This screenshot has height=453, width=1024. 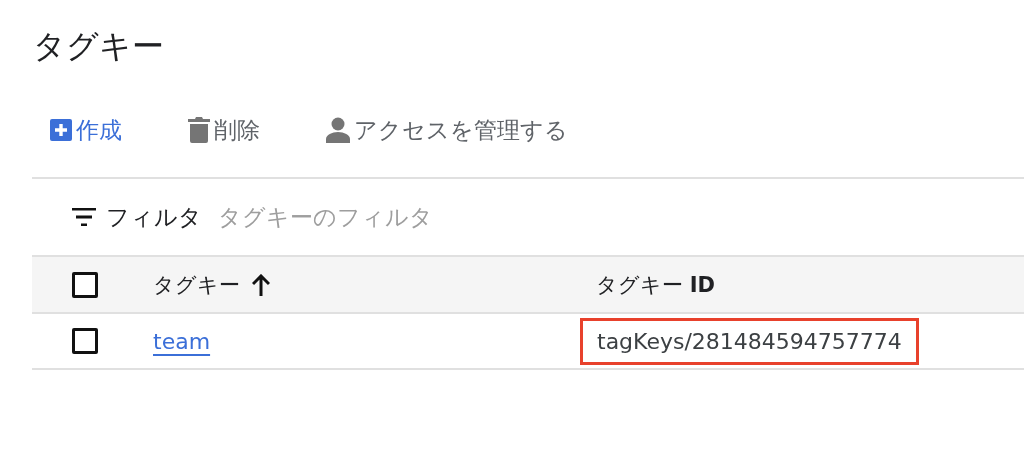 I want to click on tag-key-id: tagKeys/281484594757774, so click(x=749, y=341).